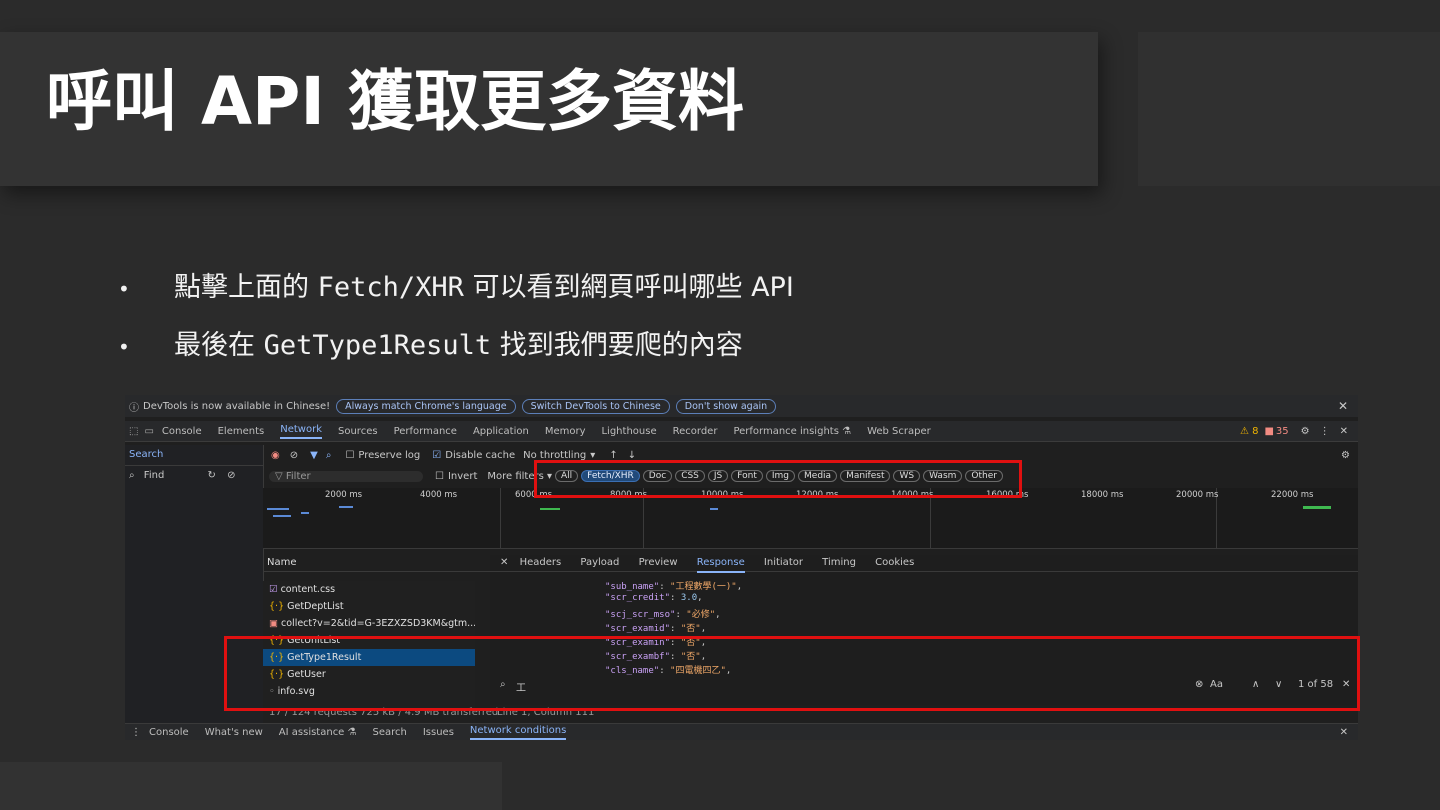  Describe the element at coordinates (395, 101) in the screenshot. I see `slide-title: 呼叫 API 獲取更多資料` at that location.